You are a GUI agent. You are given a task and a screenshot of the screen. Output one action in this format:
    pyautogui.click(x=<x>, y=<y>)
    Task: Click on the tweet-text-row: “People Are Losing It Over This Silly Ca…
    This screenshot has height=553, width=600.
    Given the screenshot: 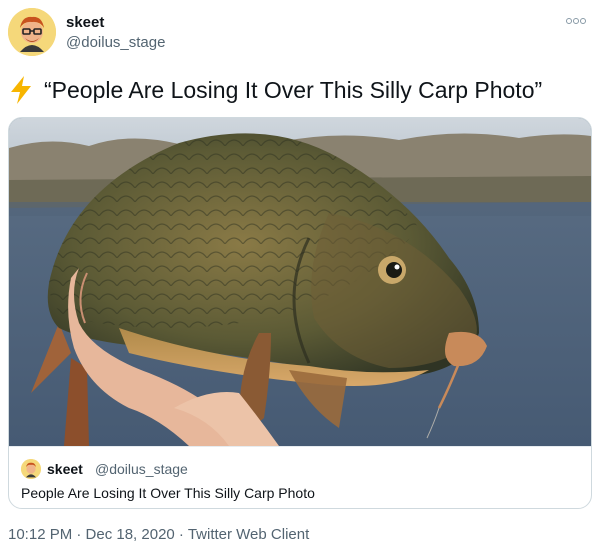 What is the action you would take?
    pyautogui.click(x=275, y=90)
    